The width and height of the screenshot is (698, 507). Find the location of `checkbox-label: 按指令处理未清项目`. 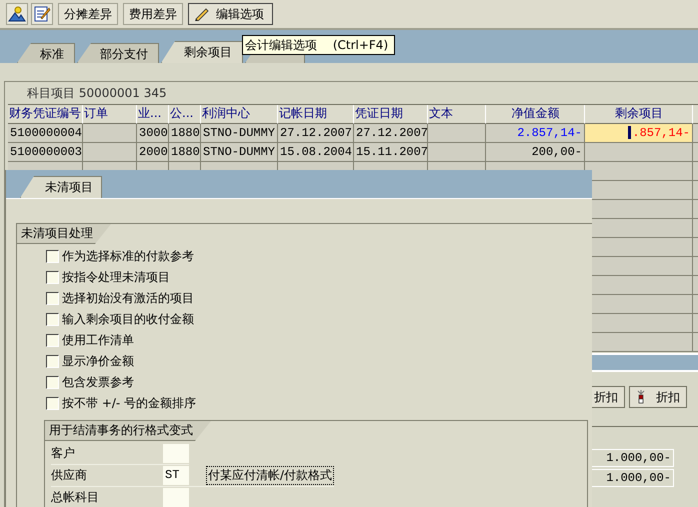

checkbox-label: 按指令处理未清项目 is located at coordinates (116, 277).